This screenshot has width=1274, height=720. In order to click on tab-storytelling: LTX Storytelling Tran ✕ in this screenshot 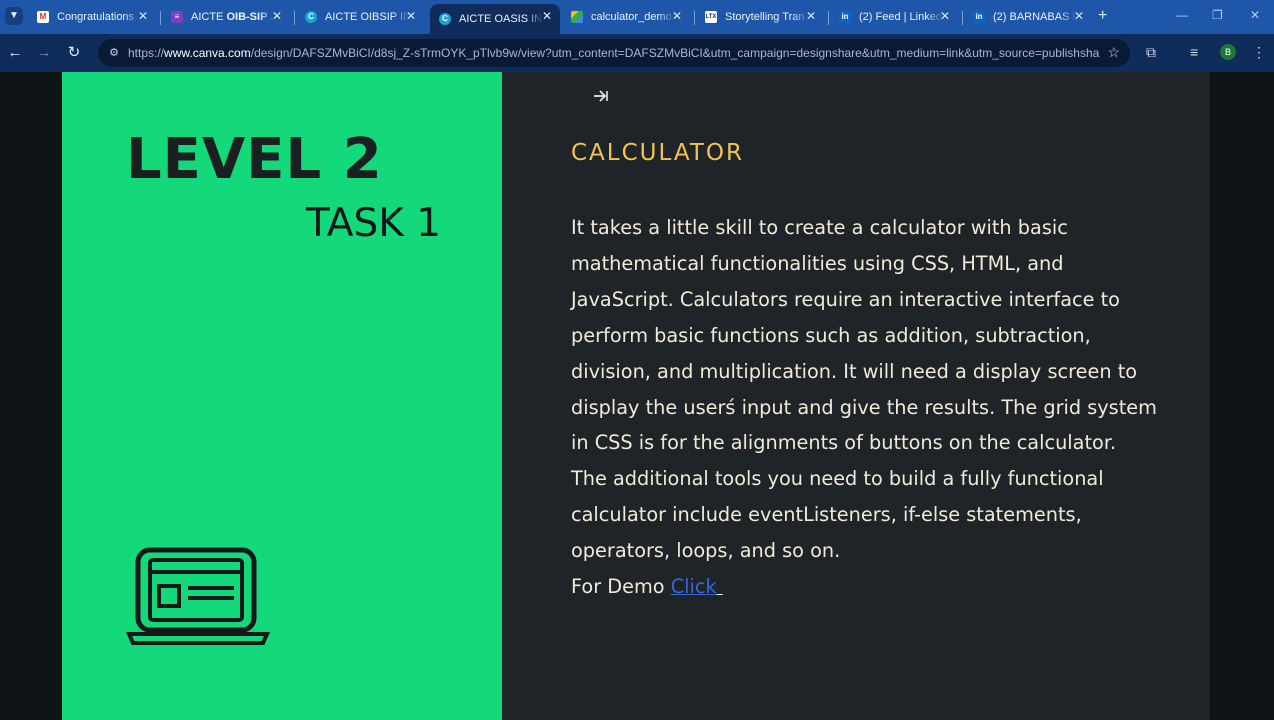, I will do `click(760, 17)`.